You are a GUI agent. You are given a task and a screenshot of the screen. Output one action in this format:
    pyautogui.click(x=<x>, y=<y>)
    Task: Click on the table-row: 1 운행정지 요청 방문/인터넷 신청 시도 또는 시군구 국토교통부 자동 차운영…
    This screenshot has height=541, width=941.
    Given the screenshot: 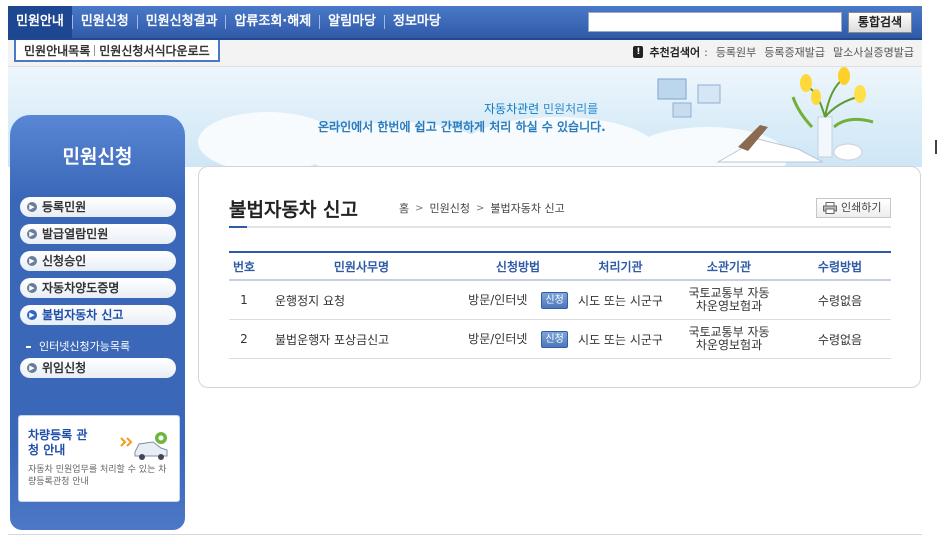 What is the action you would take?
    pyautogui.click(x=560, y=300)
    